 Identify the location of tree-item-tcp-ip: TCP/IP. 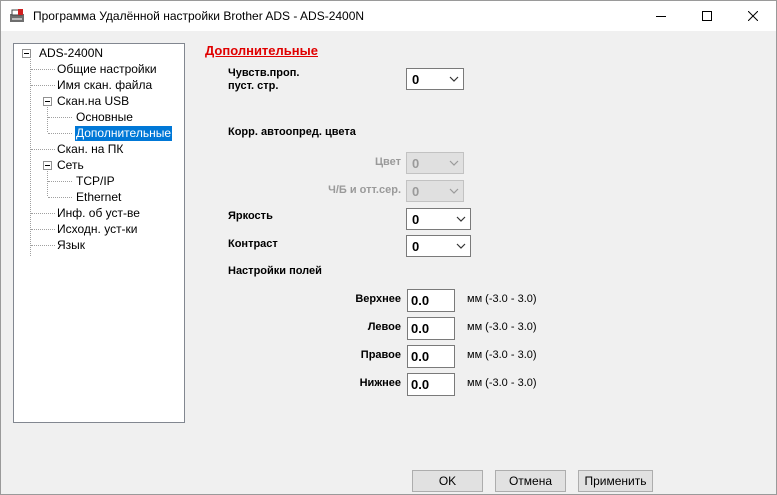
(95, 181).